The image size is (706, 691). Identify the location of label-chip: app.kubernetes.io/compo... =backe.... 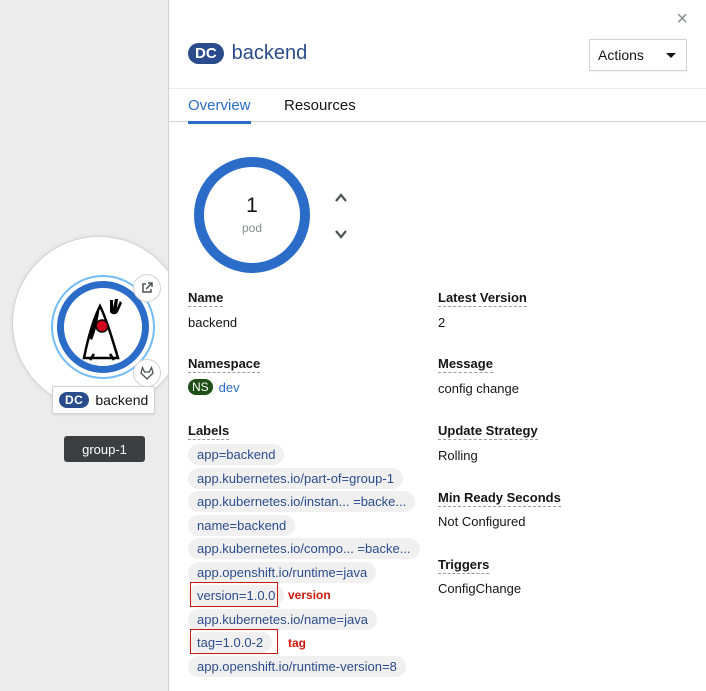
(304, 548).